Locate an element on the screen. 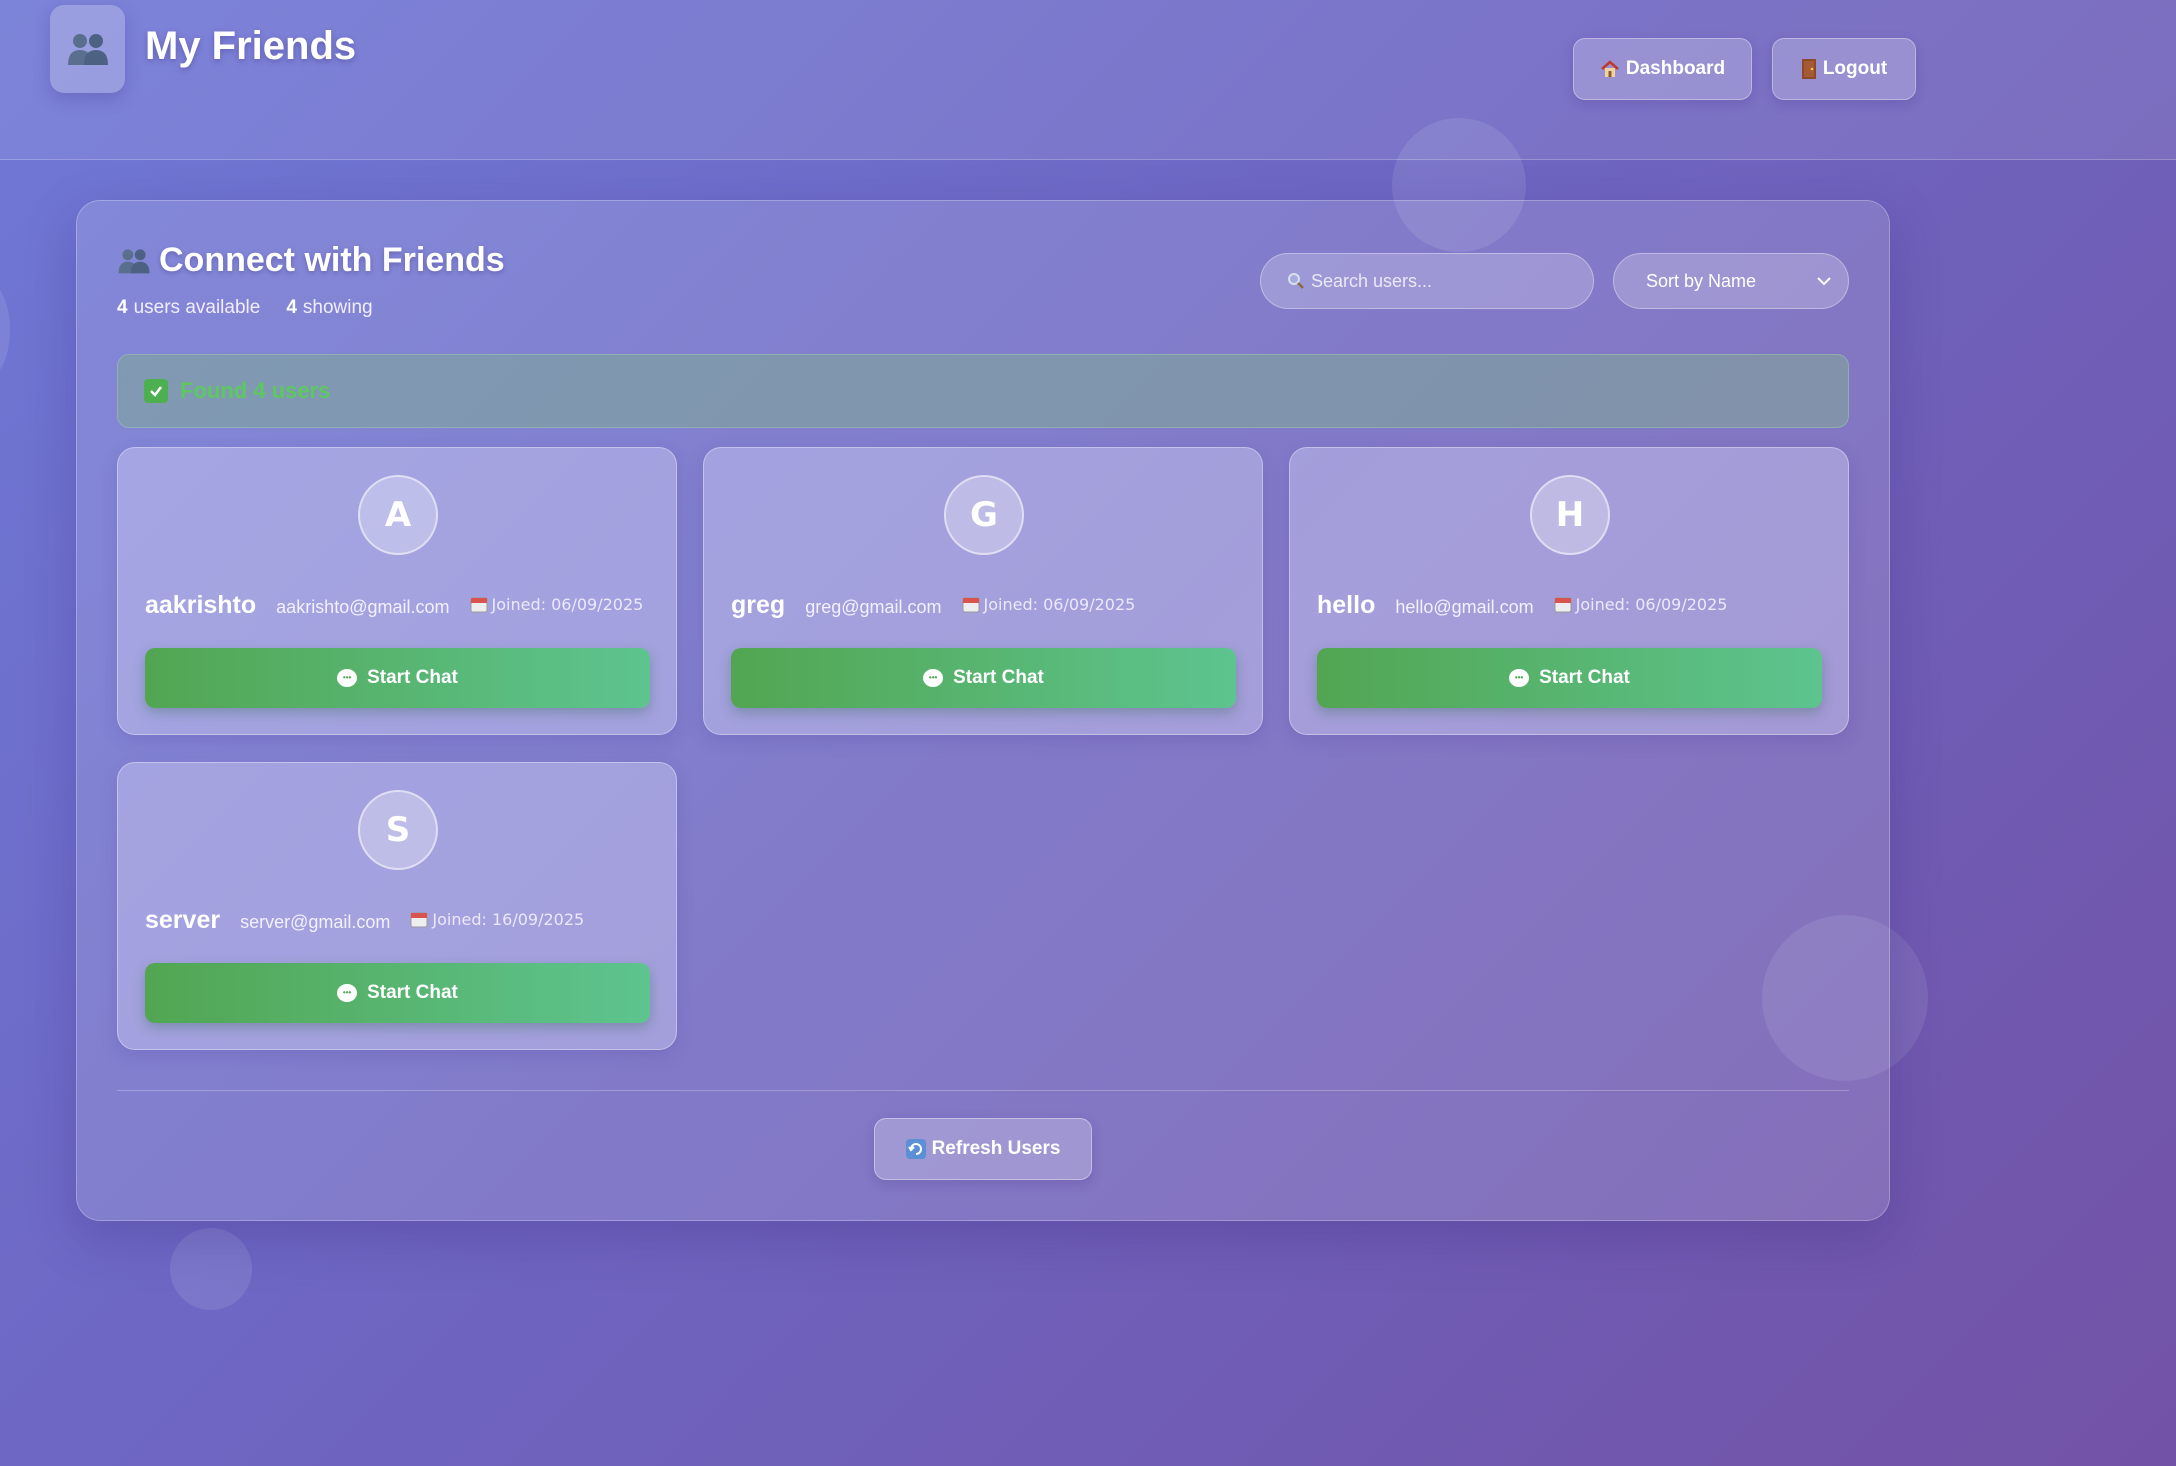 The width and height of the screenshot is (2176, 1466). app-header: My Friends Dashboard Logout is located at coordinates (1088, 80).